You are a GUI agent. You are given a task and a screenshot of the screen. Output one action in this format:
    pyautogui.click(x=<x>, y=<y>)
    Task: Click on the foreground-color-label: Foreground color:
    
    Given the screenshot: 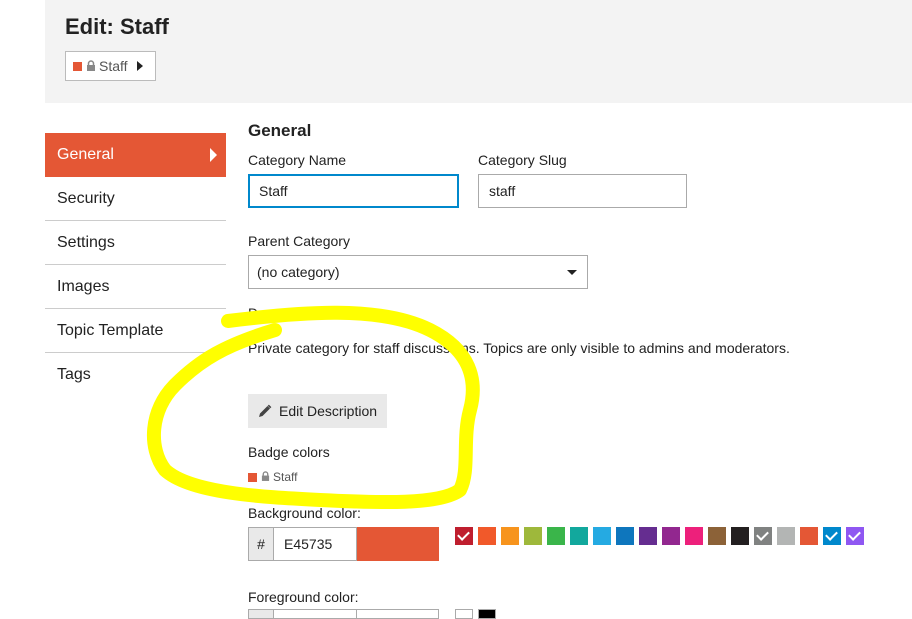 What is the action you would take?
    pyautogui.click(x=303, y=597)
    